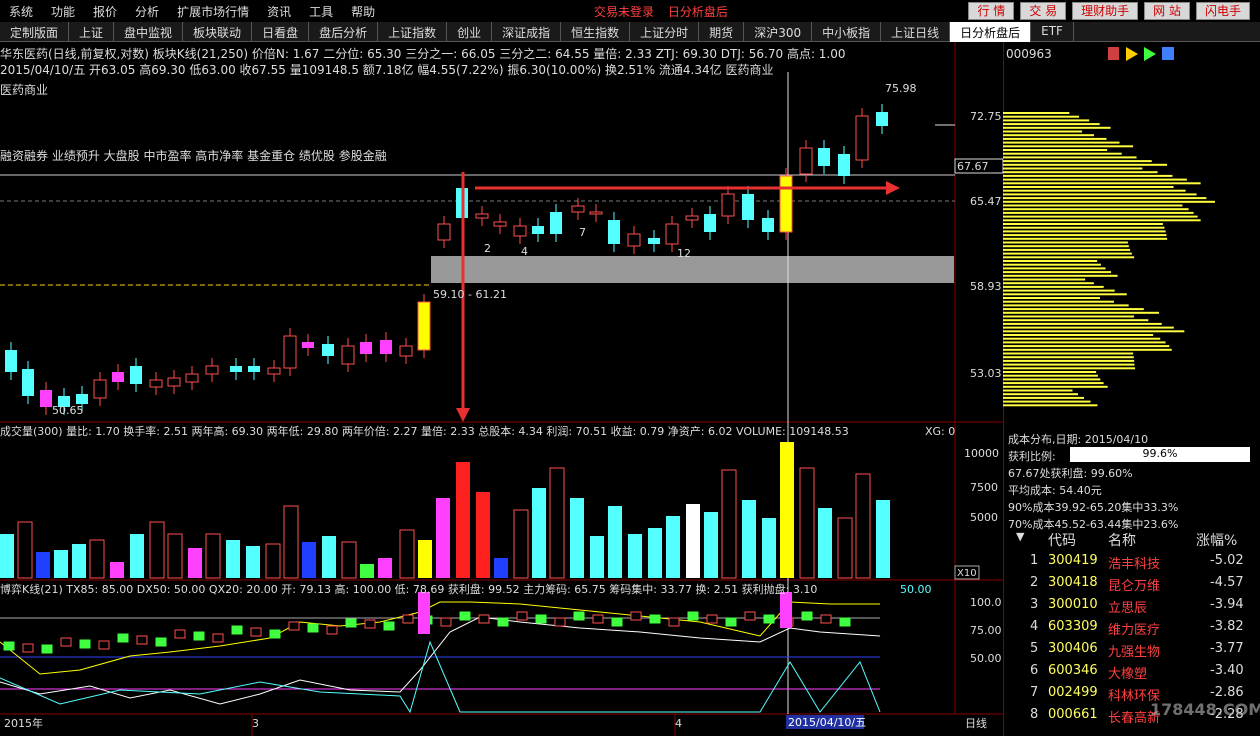  I want to click on website-button: 网 站, so click(1167, 11).